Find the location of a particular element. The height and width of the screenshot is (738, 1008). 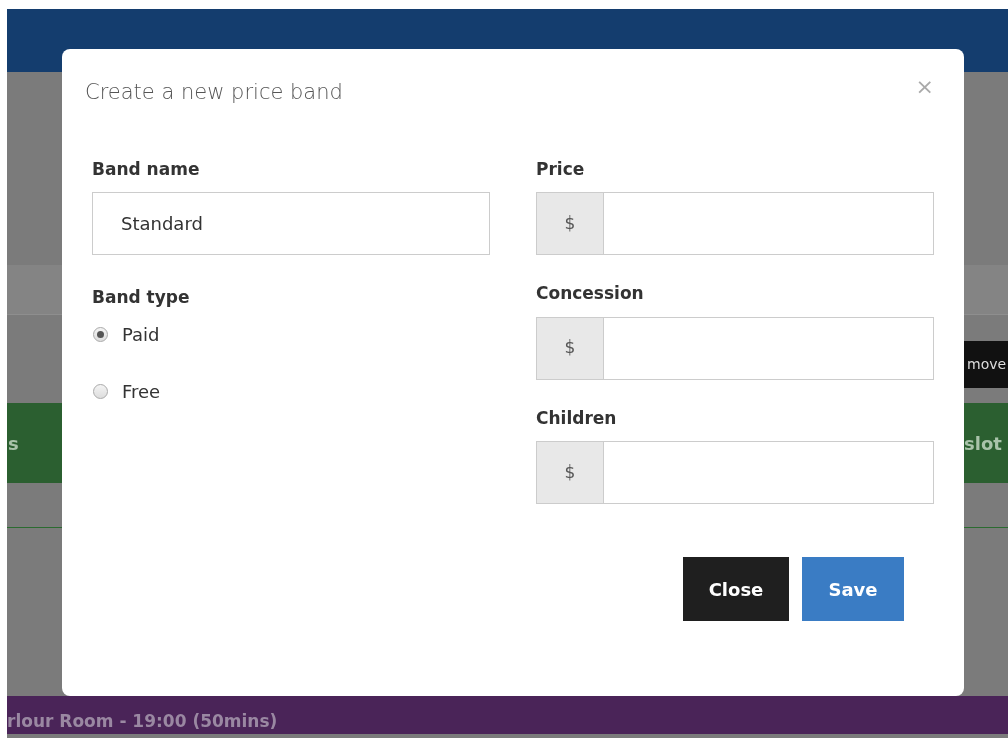

field-label: Band name is located at coordinates (146, 169).